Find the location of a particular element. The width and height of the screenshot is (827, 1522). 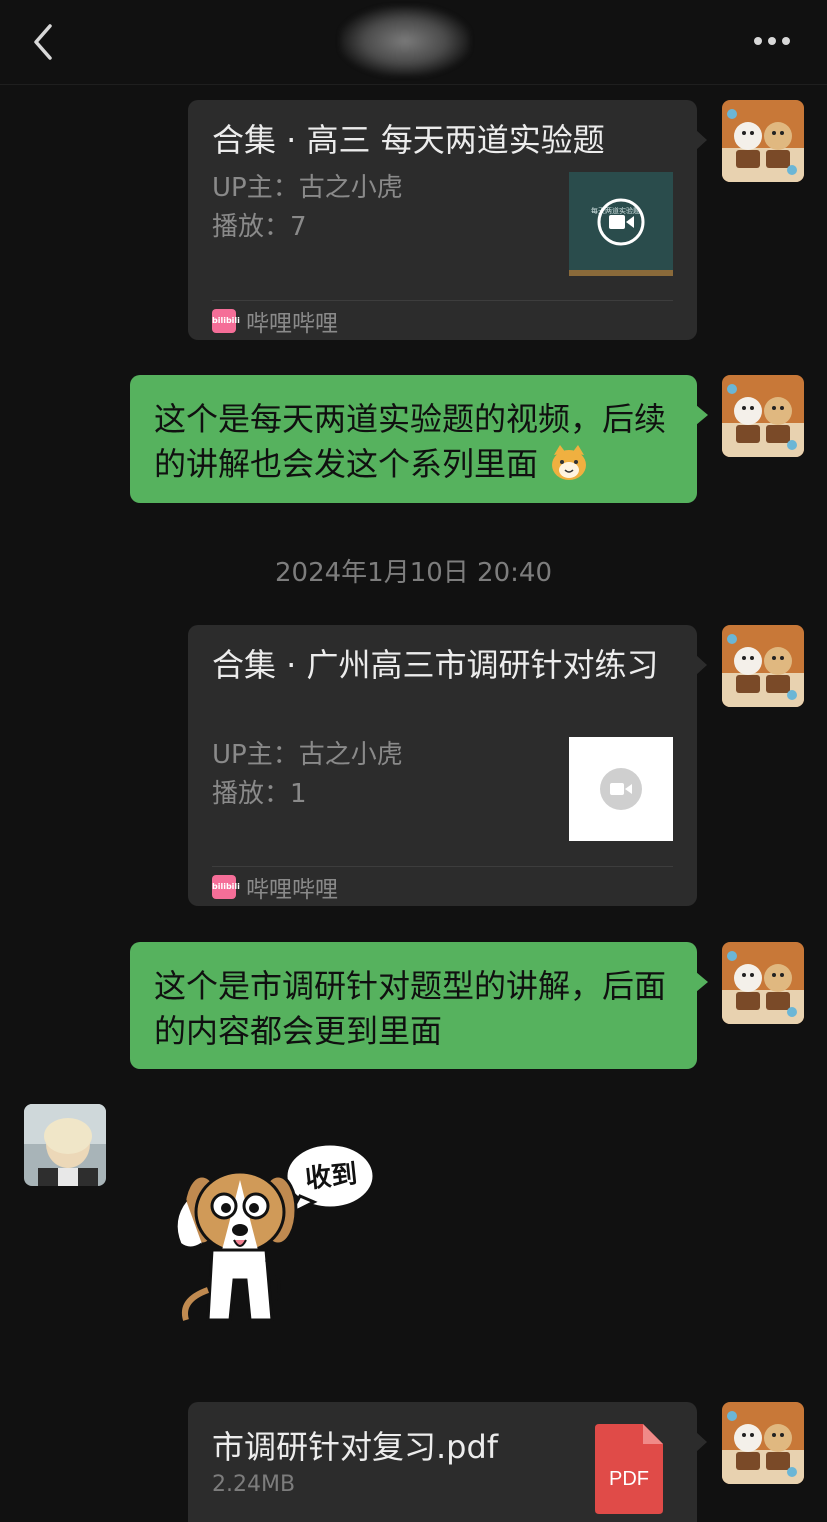

text-message-bubble: 这个是市调研针对题型的讲解，后面的内容都会更到里面 is located at coordinates (419, 1005).